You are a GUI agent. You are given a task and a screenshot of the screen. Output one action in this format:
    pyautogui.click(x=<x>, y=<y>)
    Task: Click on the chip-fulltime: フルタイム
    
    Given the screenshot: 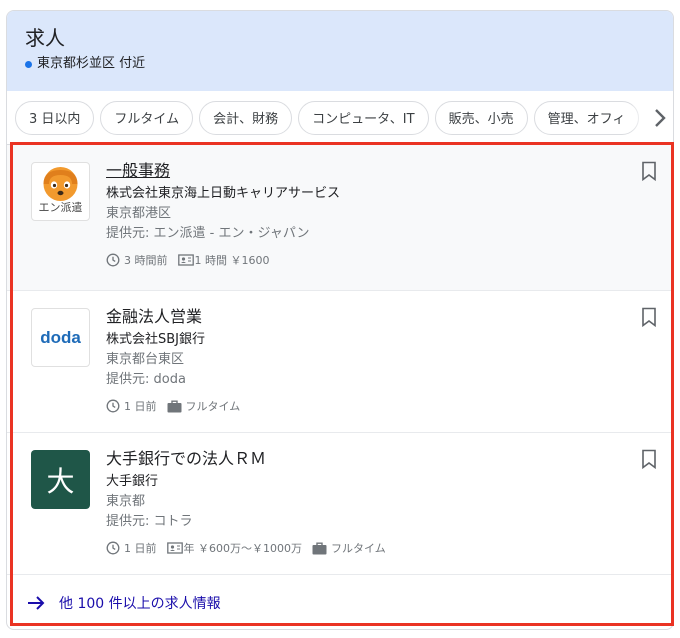 What is the action you would take?
    pyautogui.click(x=147, y=117)
    